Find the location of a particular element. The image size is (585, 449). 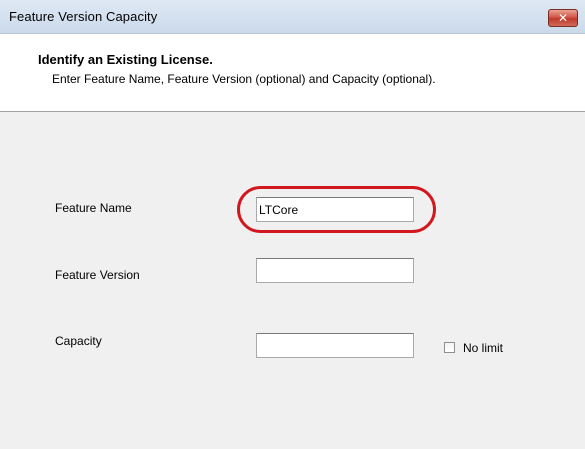

title-bar: Feature Version Capacity ✕ is located at coordinates (292, 17).